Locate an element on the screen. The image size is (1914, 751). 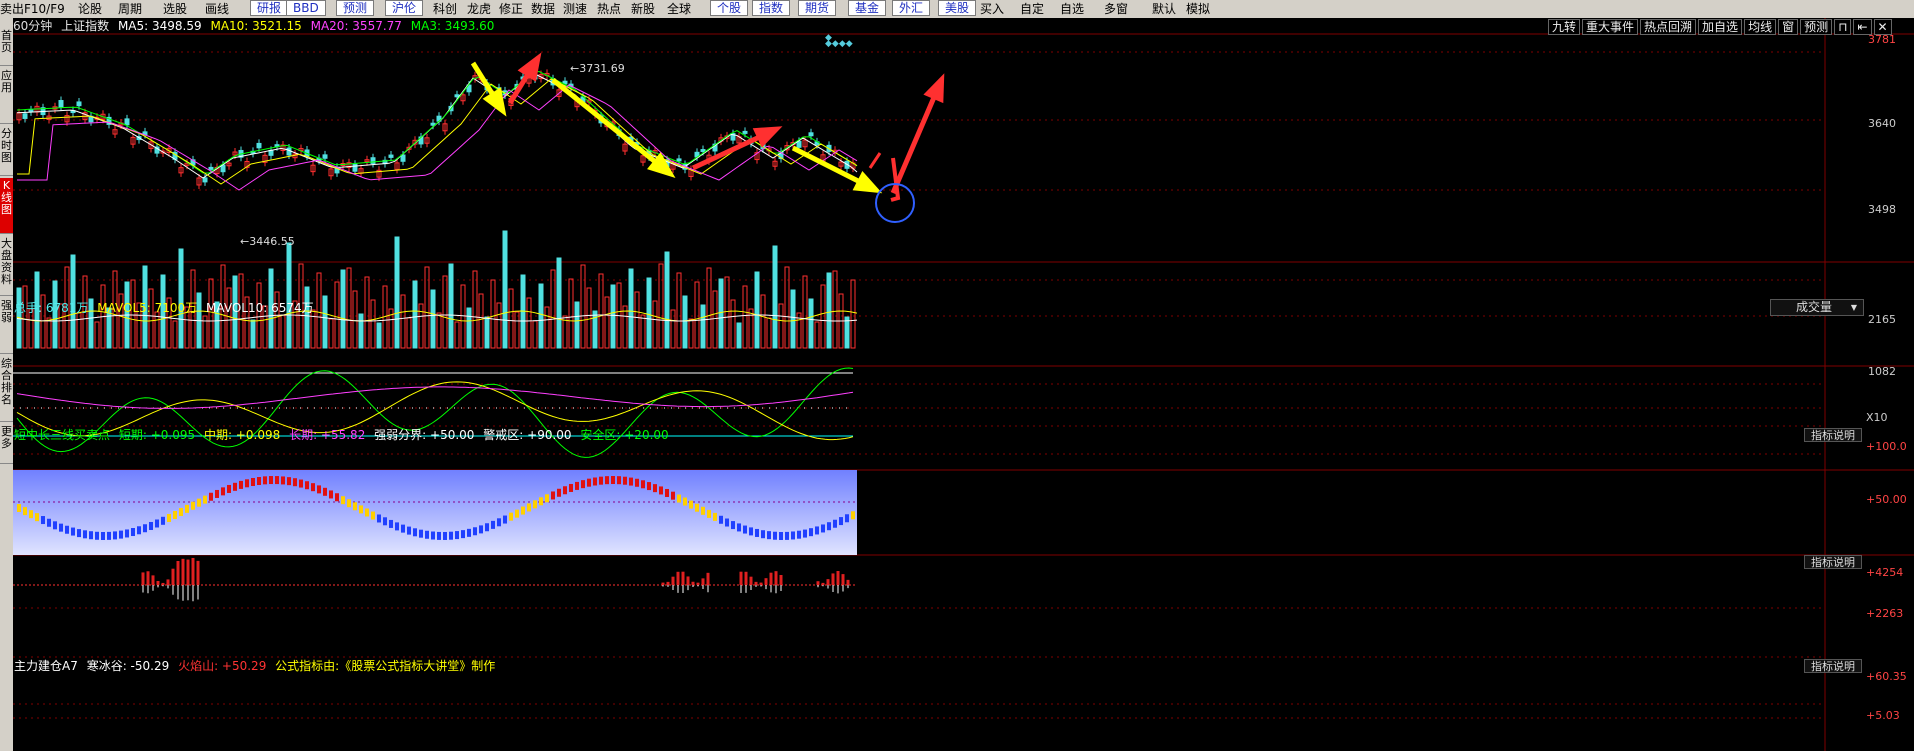
ma10-value: MA10: 3521.15 is located at coordinates (256, 26).